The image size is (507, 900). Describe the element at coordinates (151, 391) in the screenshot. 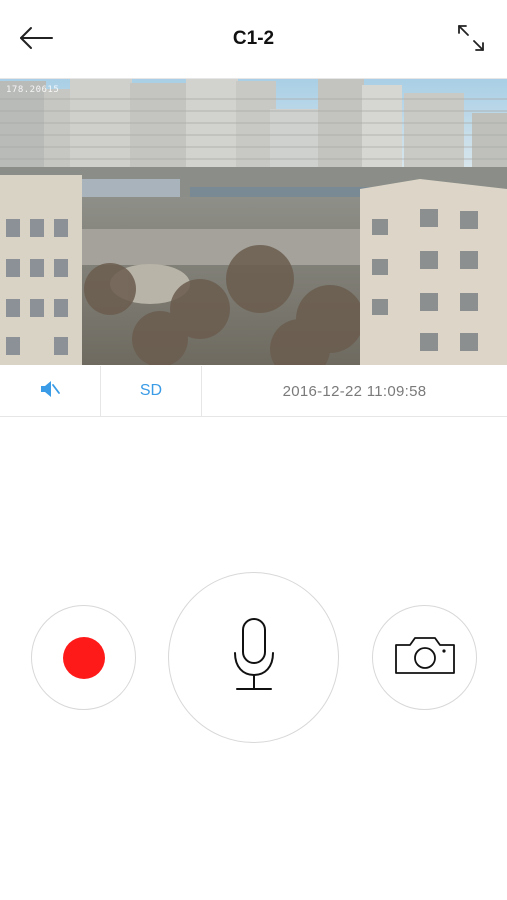

I see `quality-toggle: SD` at that location.